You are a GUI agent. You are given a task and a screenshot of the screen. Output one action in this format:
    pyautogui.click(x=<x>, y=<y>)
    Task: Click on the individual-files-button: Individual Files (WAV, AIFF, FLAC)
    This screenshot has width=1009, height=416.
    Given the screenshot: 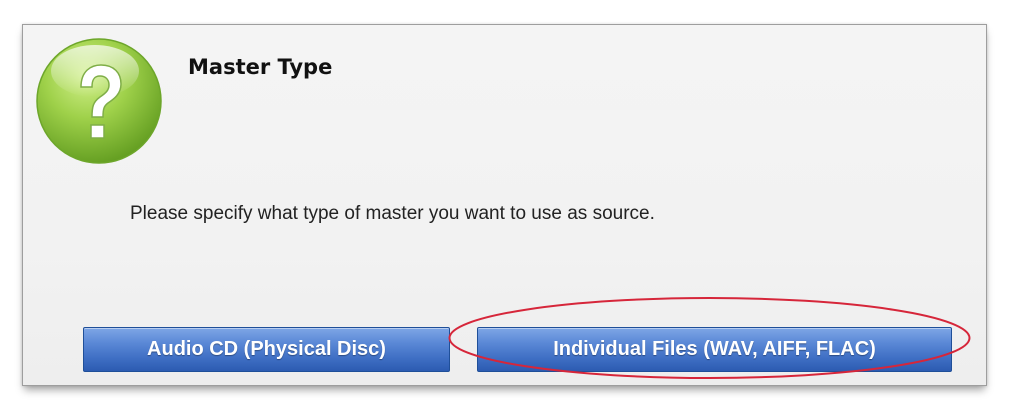 What is the action you would take?
    pyautogui.click(x=714, y=349)
    